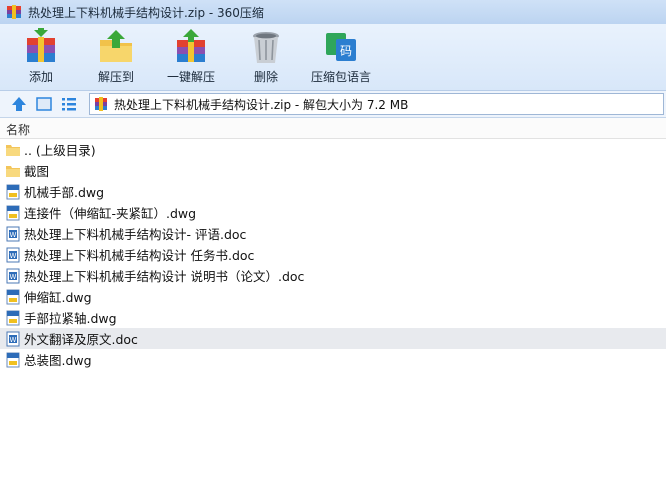 The image size is (666, 502). I want to click on address-field: 热处理上下料机械手结构设计.zip - 解包大小为 7.2 MB, so click(376, 104).